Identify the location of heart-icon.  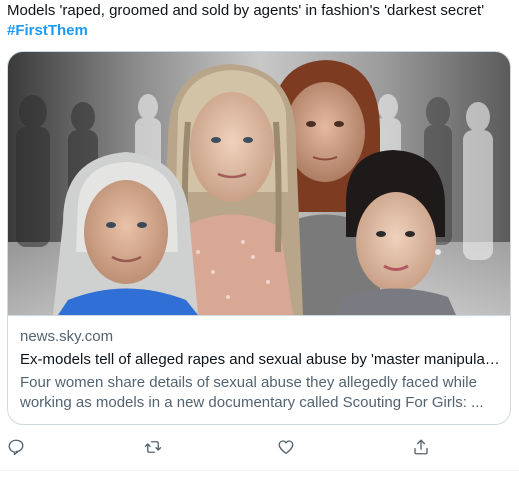
(286, 447).